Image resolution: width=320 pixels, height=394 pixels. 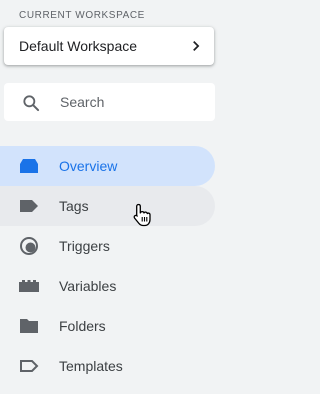 I want to click on search-input, so click(x=132, y=102).